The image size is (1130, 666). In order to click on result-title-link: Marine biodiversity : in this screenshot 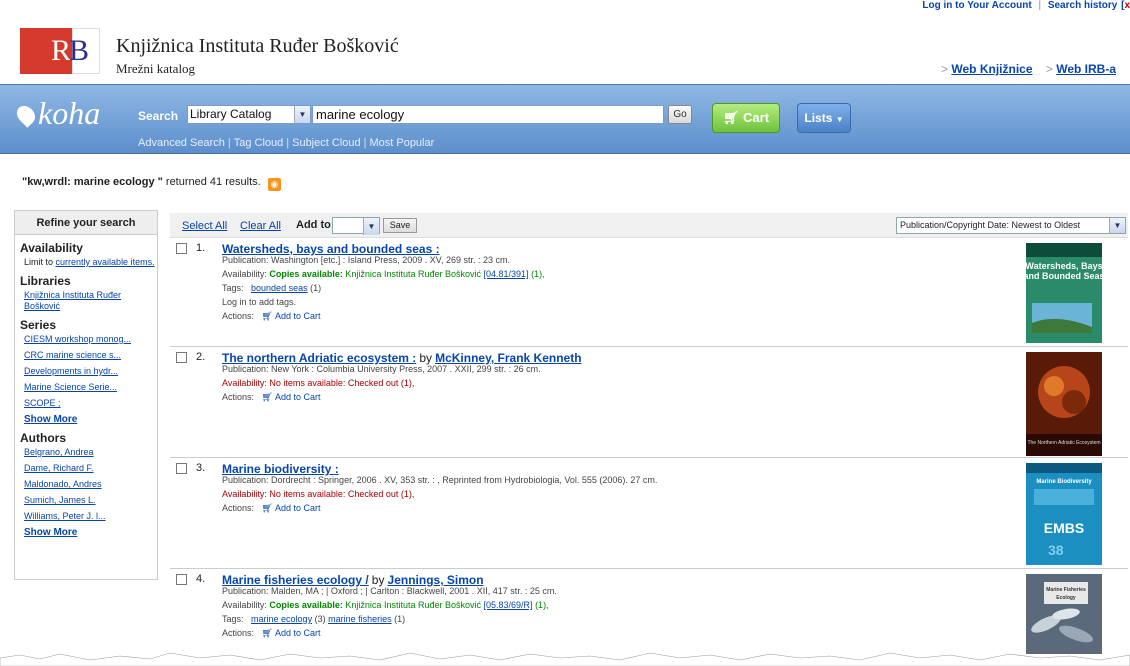, I will do `click(280, 469)`.